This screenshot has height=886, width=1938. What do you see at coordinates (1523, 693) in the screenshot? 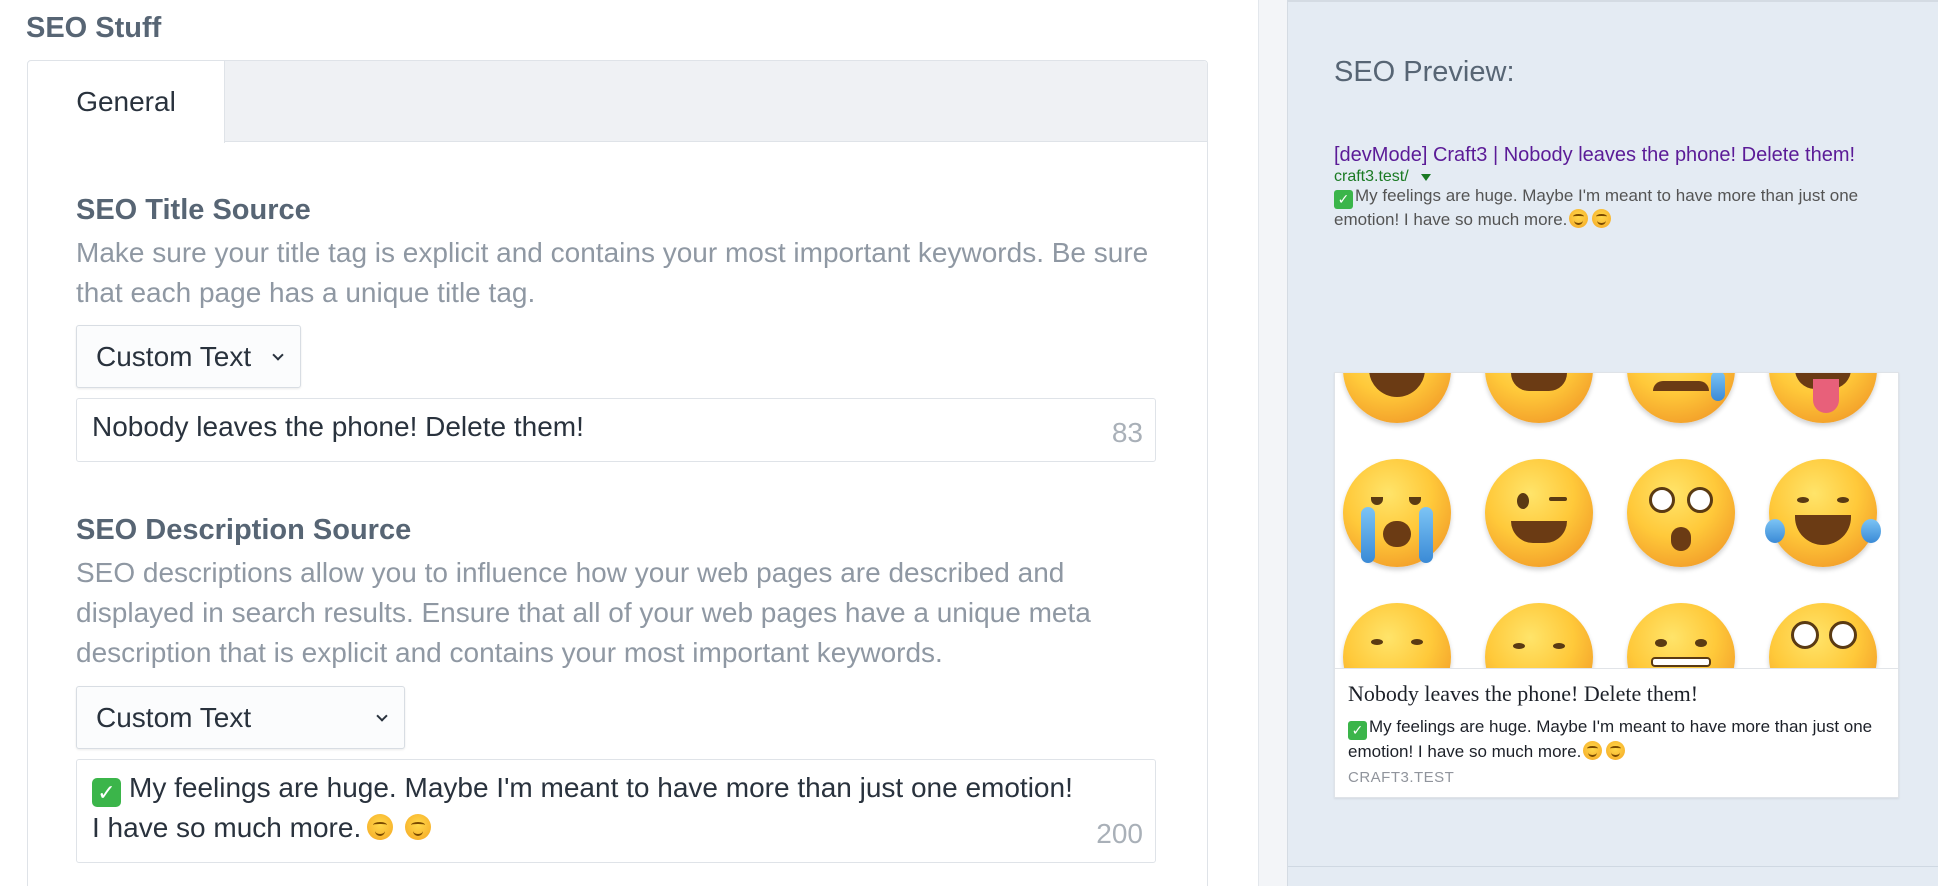
I see `social-card-title: Nobody leaves the phone! Delete them!` at bounding box center [1523, 693].